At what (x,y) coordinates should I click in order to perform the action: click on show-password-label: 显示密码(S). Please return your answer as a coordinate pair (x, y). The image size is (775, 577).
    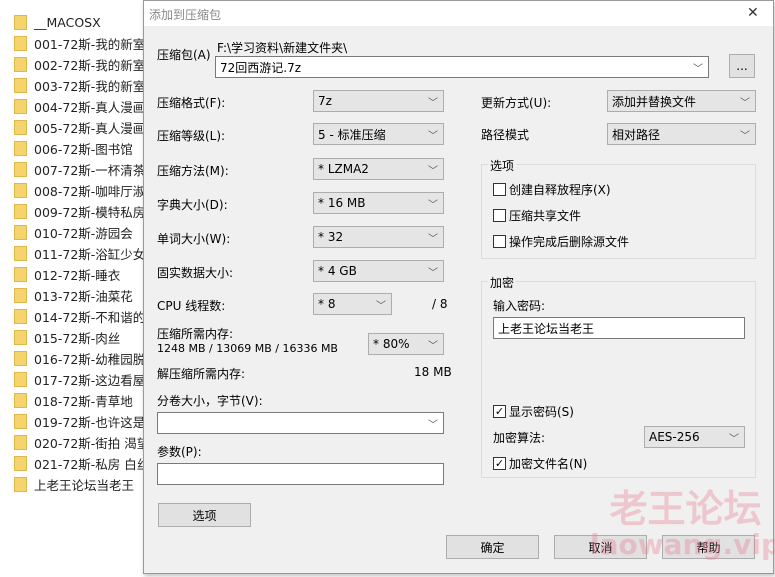
    Looking at the image, I should click on (541, 412).